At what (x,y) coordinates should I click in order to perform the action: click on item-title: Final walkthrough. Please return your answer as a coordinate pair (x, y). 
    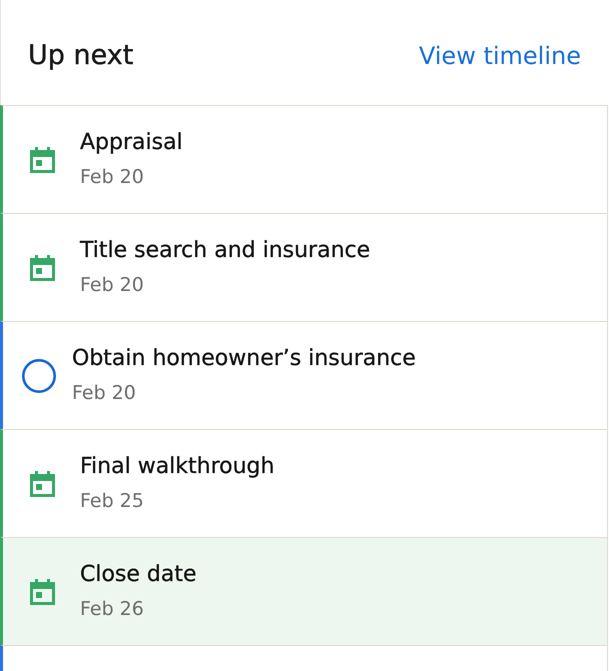
    Looking at the image, I should click on (177, 466).